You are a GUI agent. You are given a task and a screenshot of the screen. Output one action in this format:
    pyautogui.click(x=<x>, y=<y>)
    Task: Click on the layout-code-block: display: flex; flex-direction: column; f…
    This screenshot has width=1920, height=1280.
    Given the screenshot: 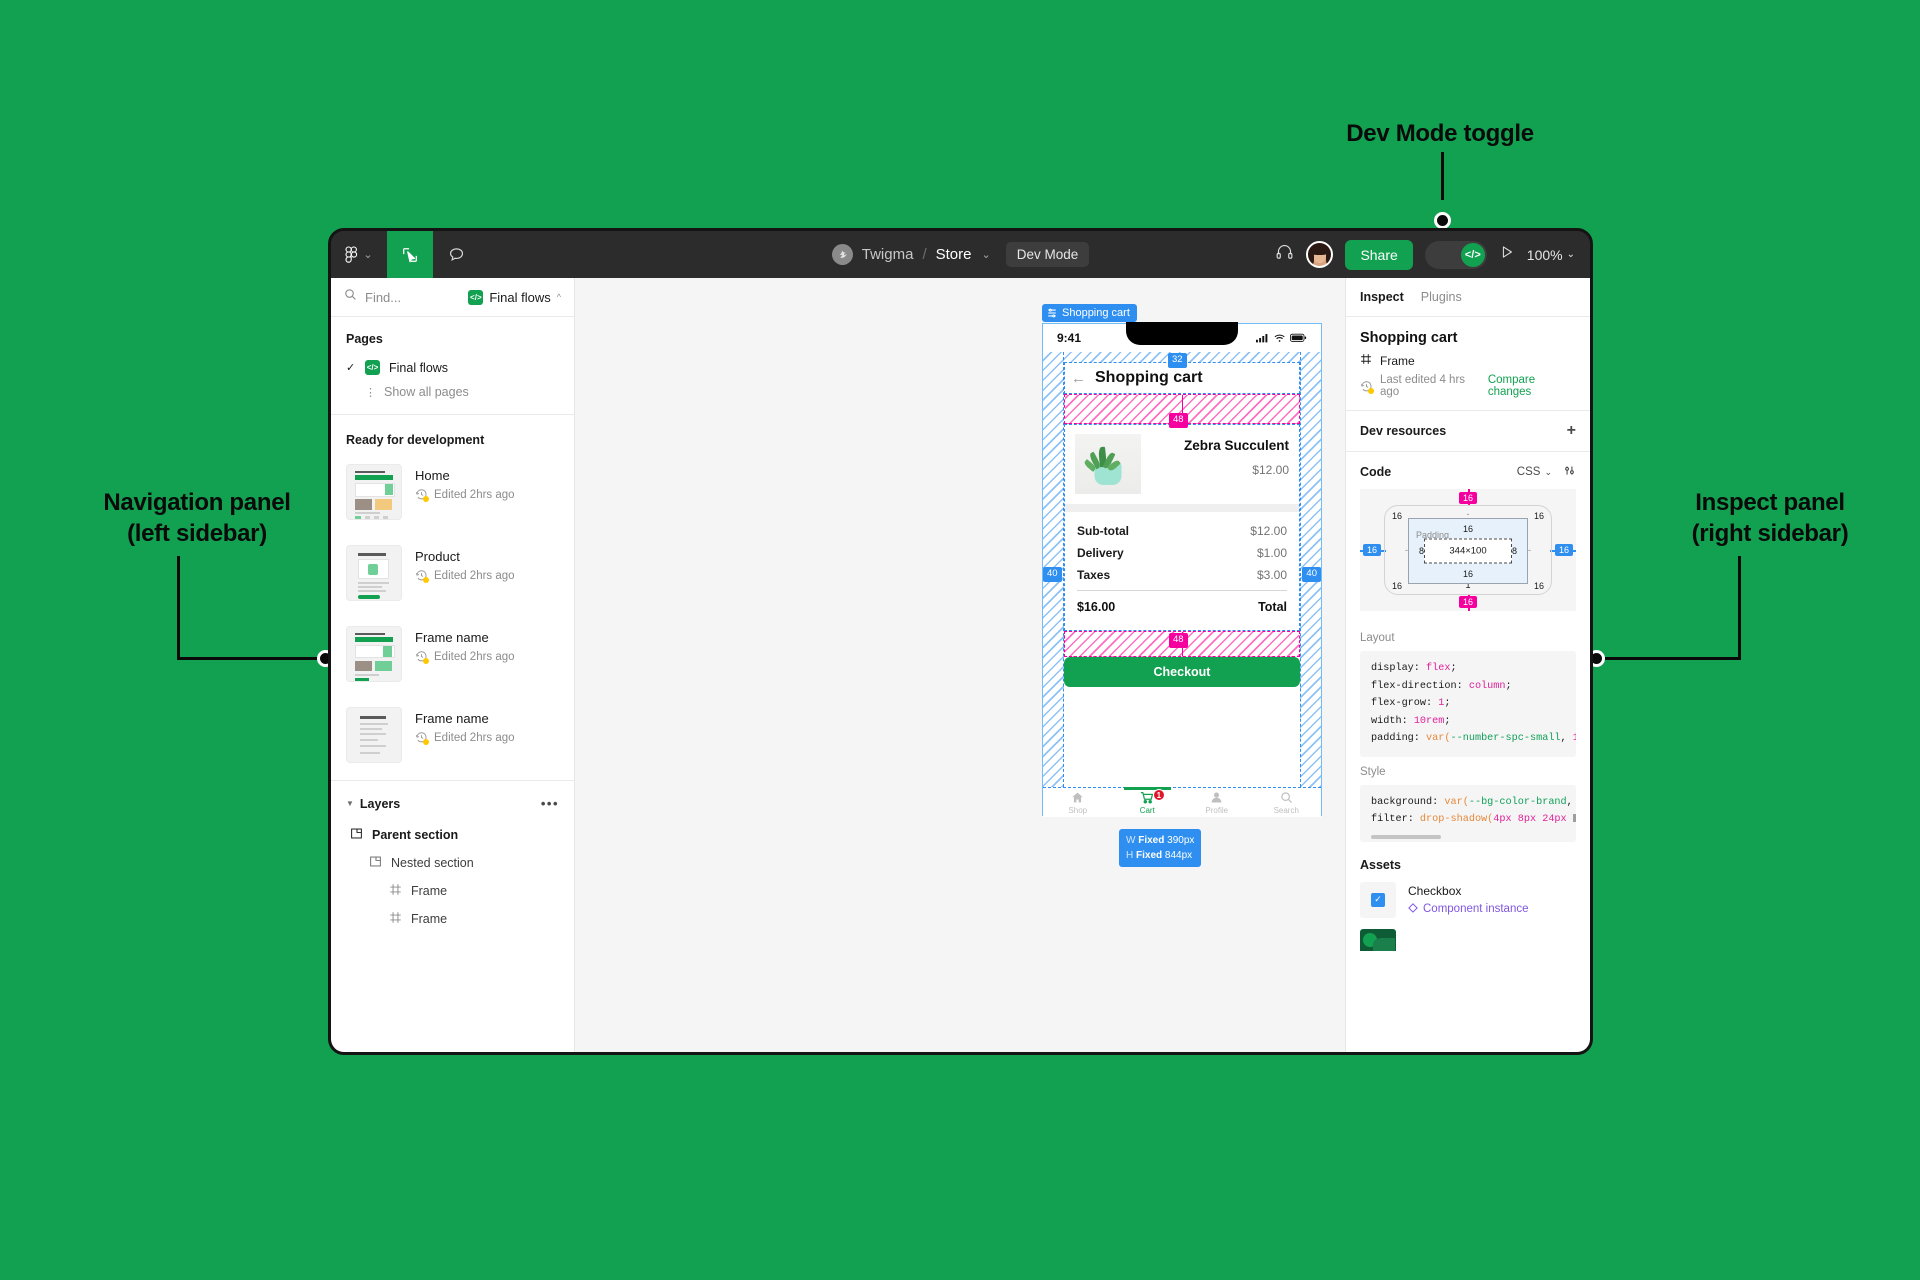 What is the action you would take?
    pyautogui.click(x=1468, y=704)
    